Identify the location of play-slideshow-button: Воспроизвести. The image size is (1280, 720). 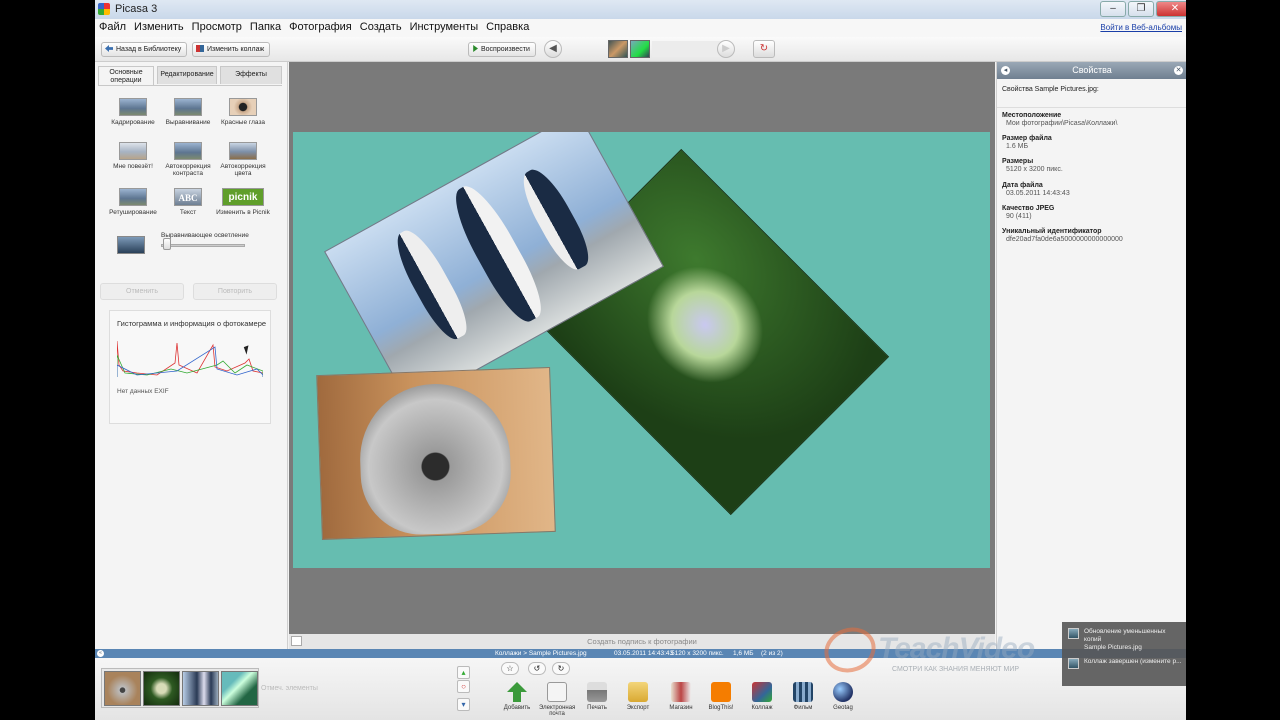
(502, 49).